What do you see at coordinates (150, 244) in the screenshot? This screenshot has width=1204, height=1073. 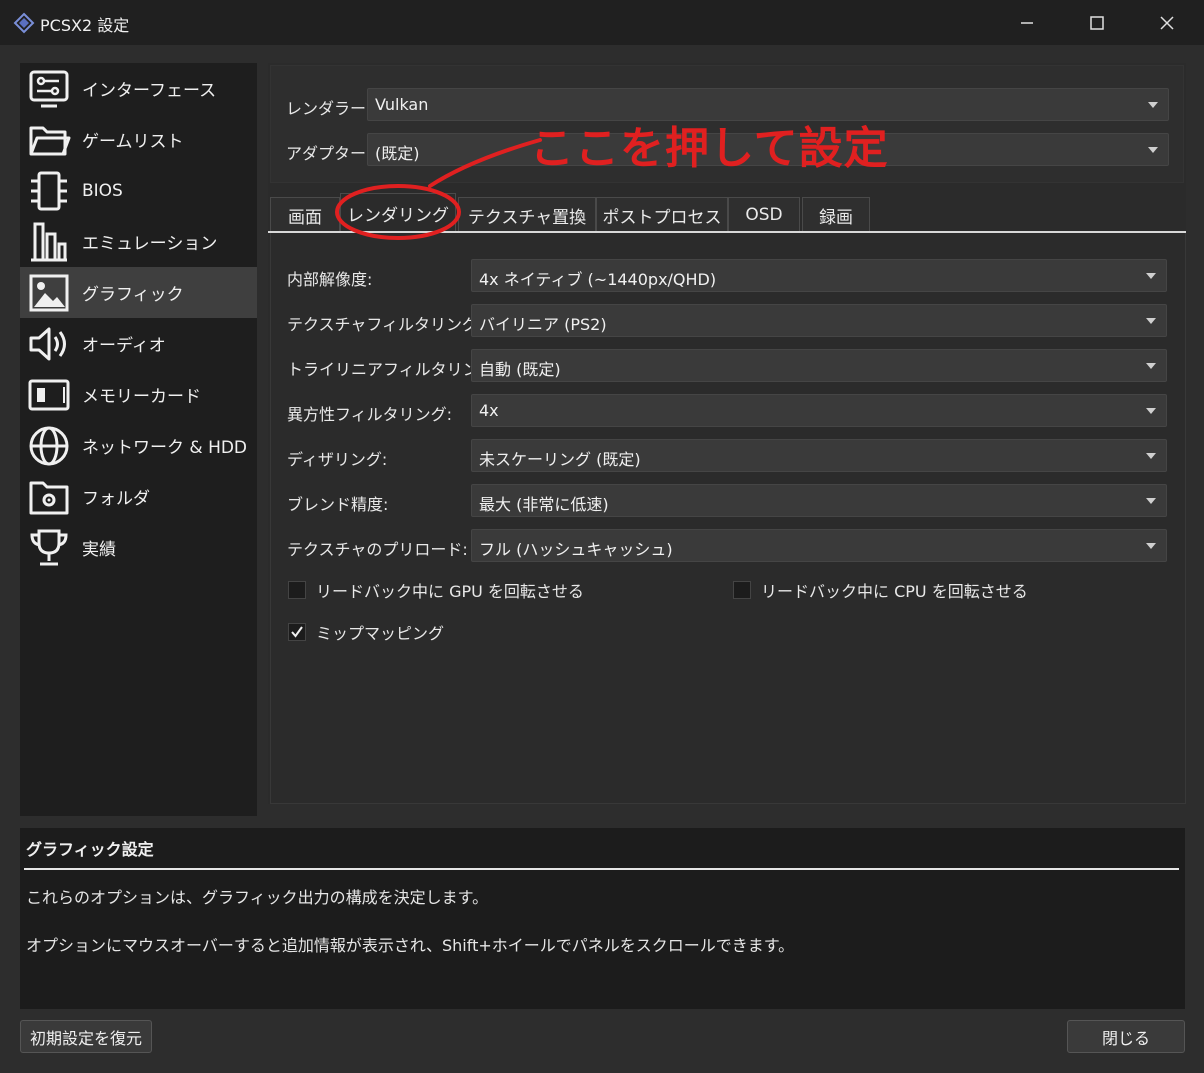 I see `sidebar-item-label: エミュレーション` at bounding box center [150, 244].